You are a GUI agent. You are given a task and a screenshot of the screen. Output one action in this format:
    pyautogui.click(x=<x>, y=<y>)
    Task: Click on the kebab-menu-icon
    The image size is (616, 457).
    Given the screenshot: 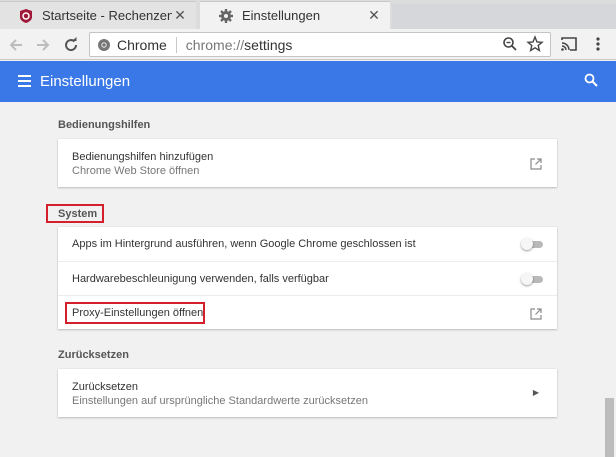 What is the action you would take?
    pyautogui.click(x=598, y=46)
    